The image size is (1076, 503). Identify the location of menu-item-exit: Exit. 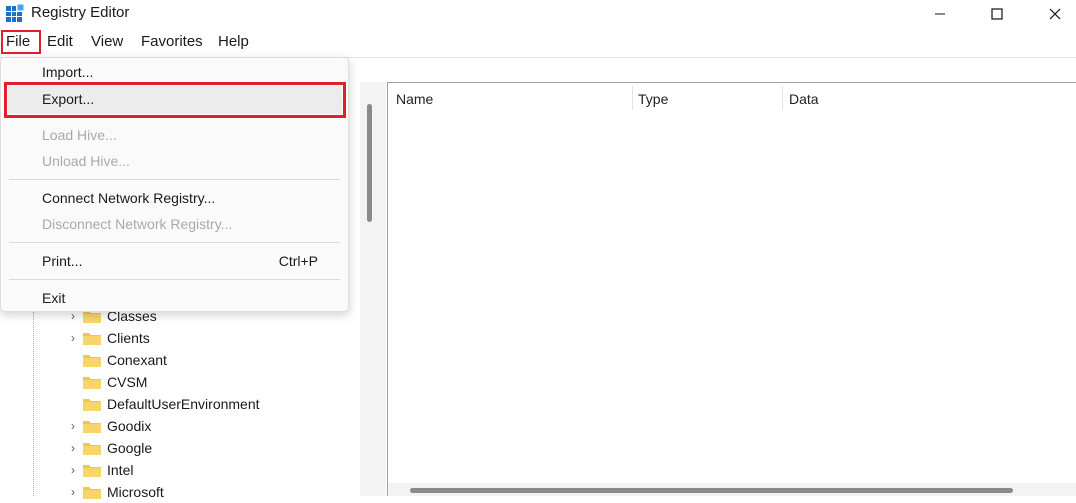
(53, 298).